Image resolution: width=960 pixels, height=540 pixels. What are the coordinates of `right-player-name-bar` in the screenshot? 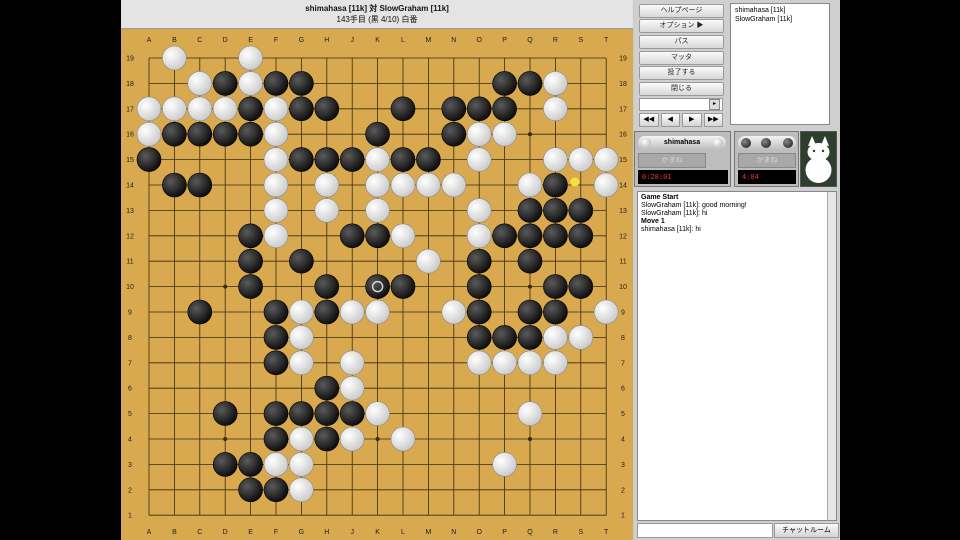 It's located at (767, 143).